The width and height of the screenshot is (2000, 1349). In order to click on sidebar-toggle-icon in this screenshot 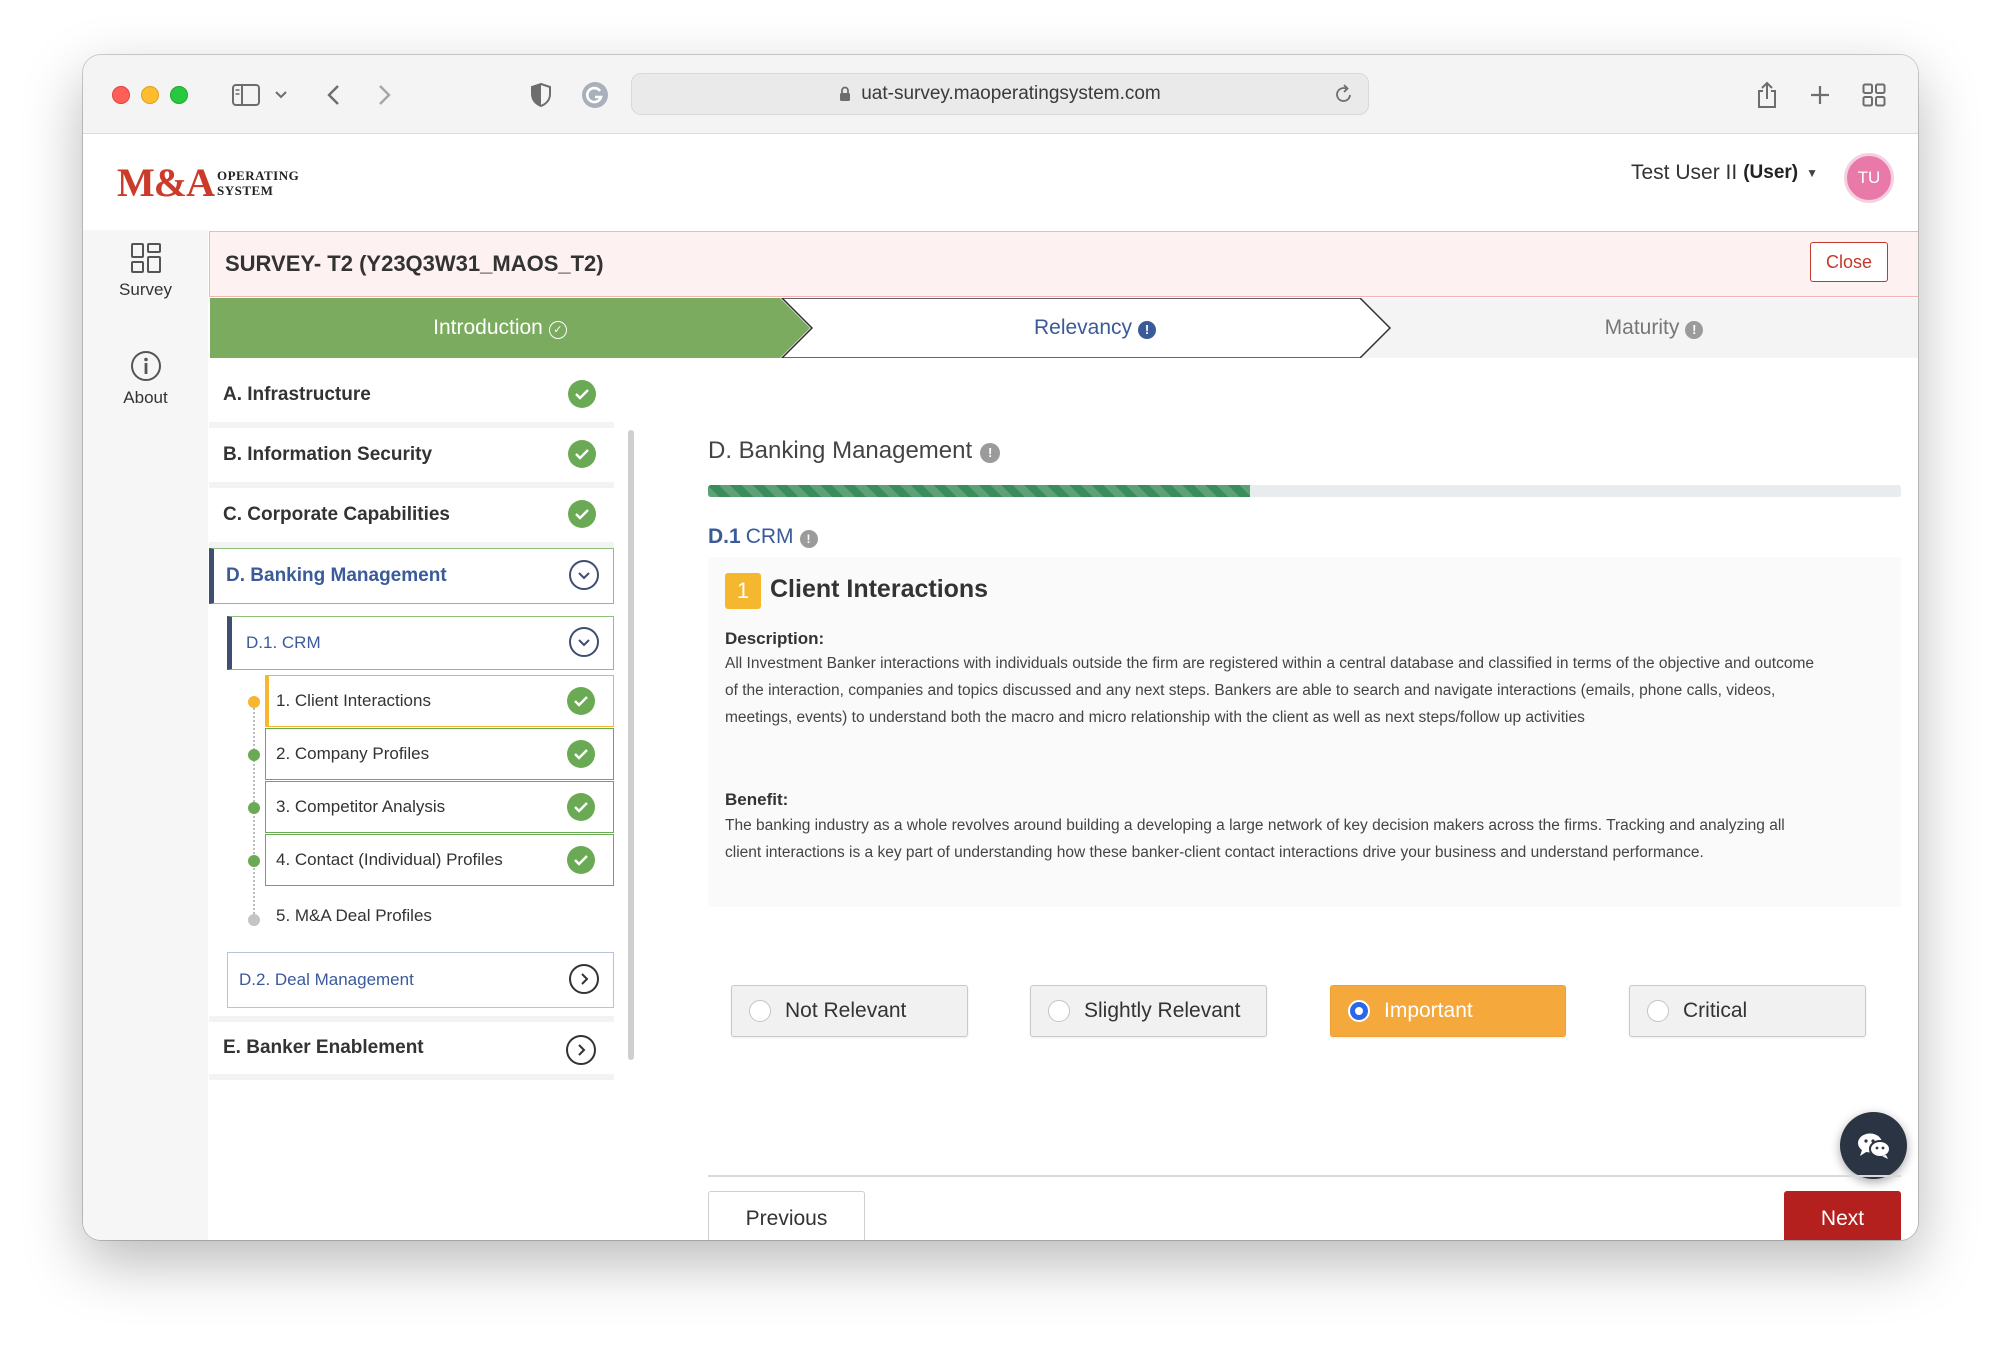, I will do `click(246, 95)`.